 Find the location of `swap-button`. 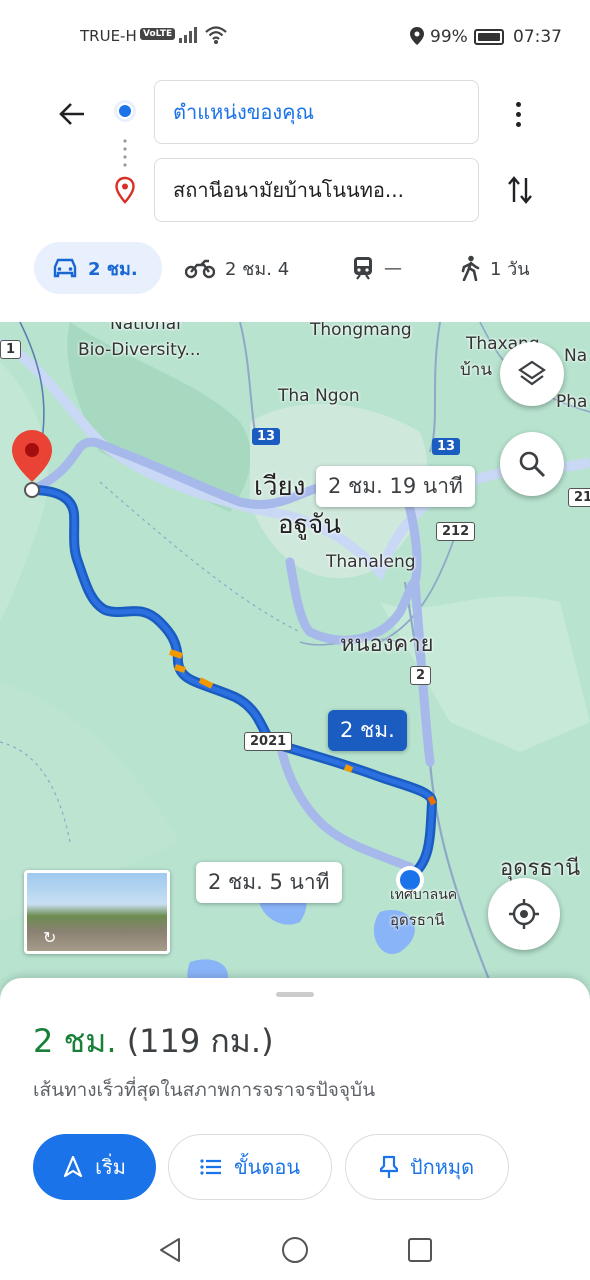

swap-button is located at coordinates (520, 190).